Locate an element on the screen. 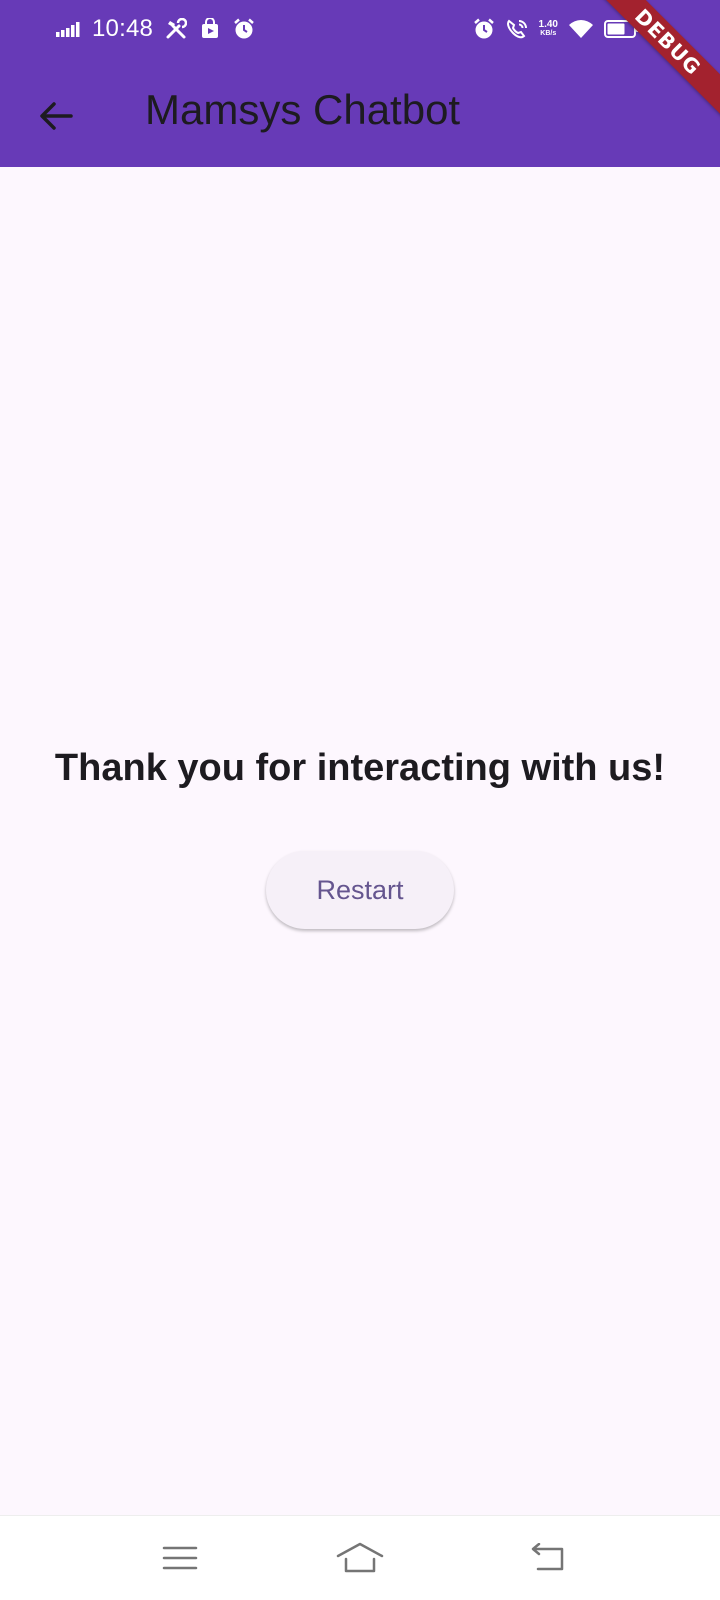  nav-back-button is located at coordinates (548, 1558).